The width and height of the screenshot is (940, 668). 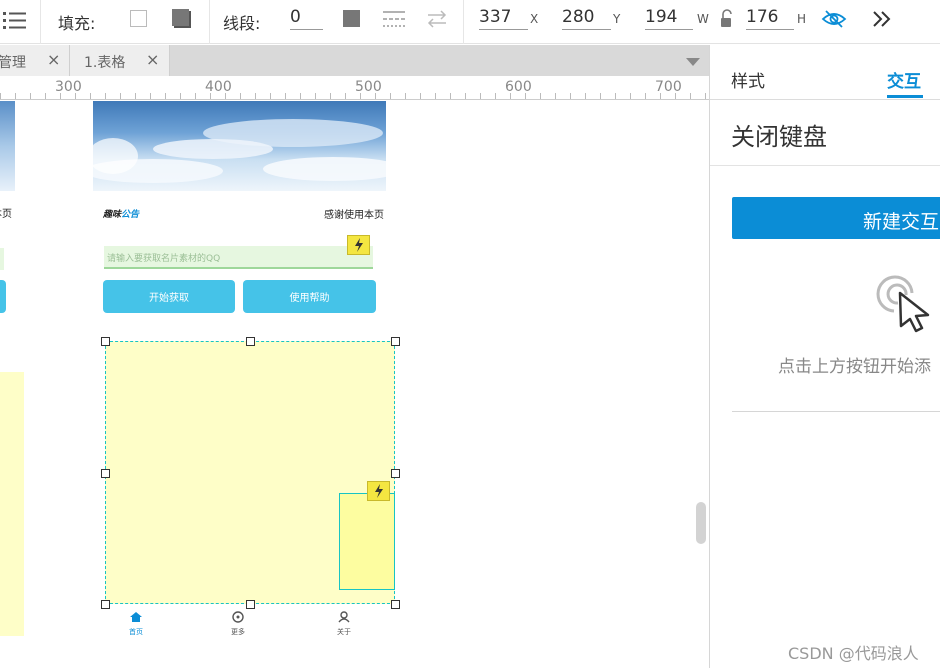 I want to click on nav-about: 关于, so click(x=344, y=622).